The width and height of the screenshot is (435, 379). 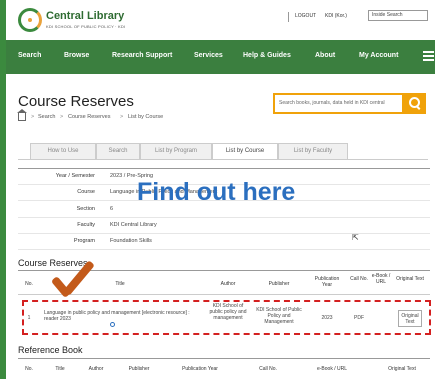 I want to click on logout-link: LOGOUT, so click(x=305, y=16).